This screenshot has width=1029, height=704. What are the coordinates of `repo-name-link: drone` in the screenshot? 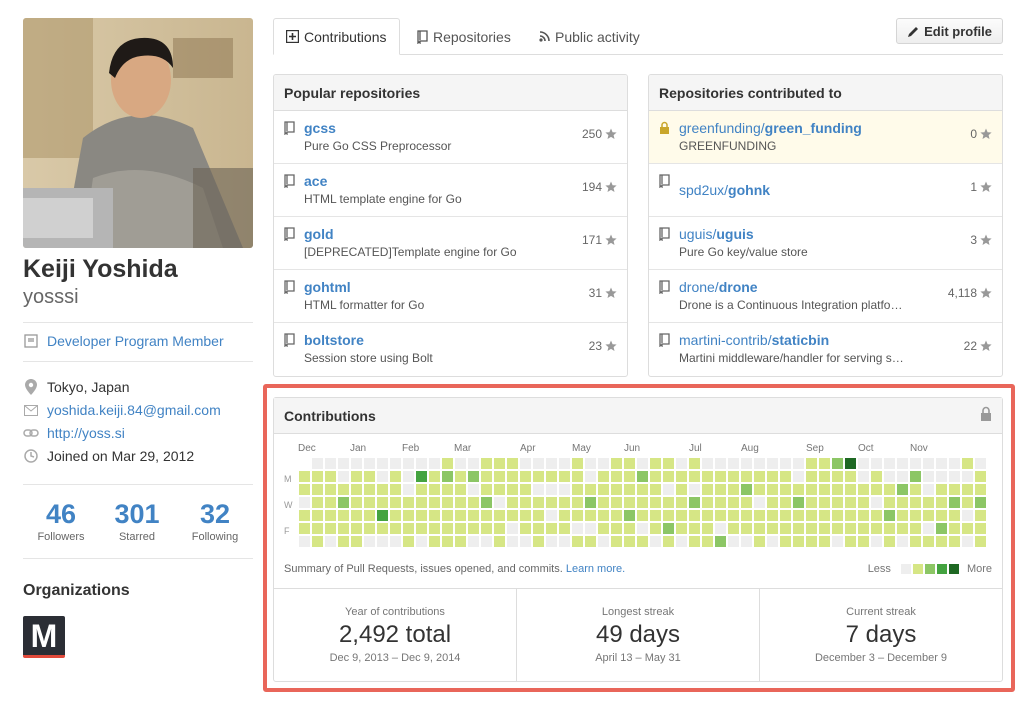 It's located at (738, 287).